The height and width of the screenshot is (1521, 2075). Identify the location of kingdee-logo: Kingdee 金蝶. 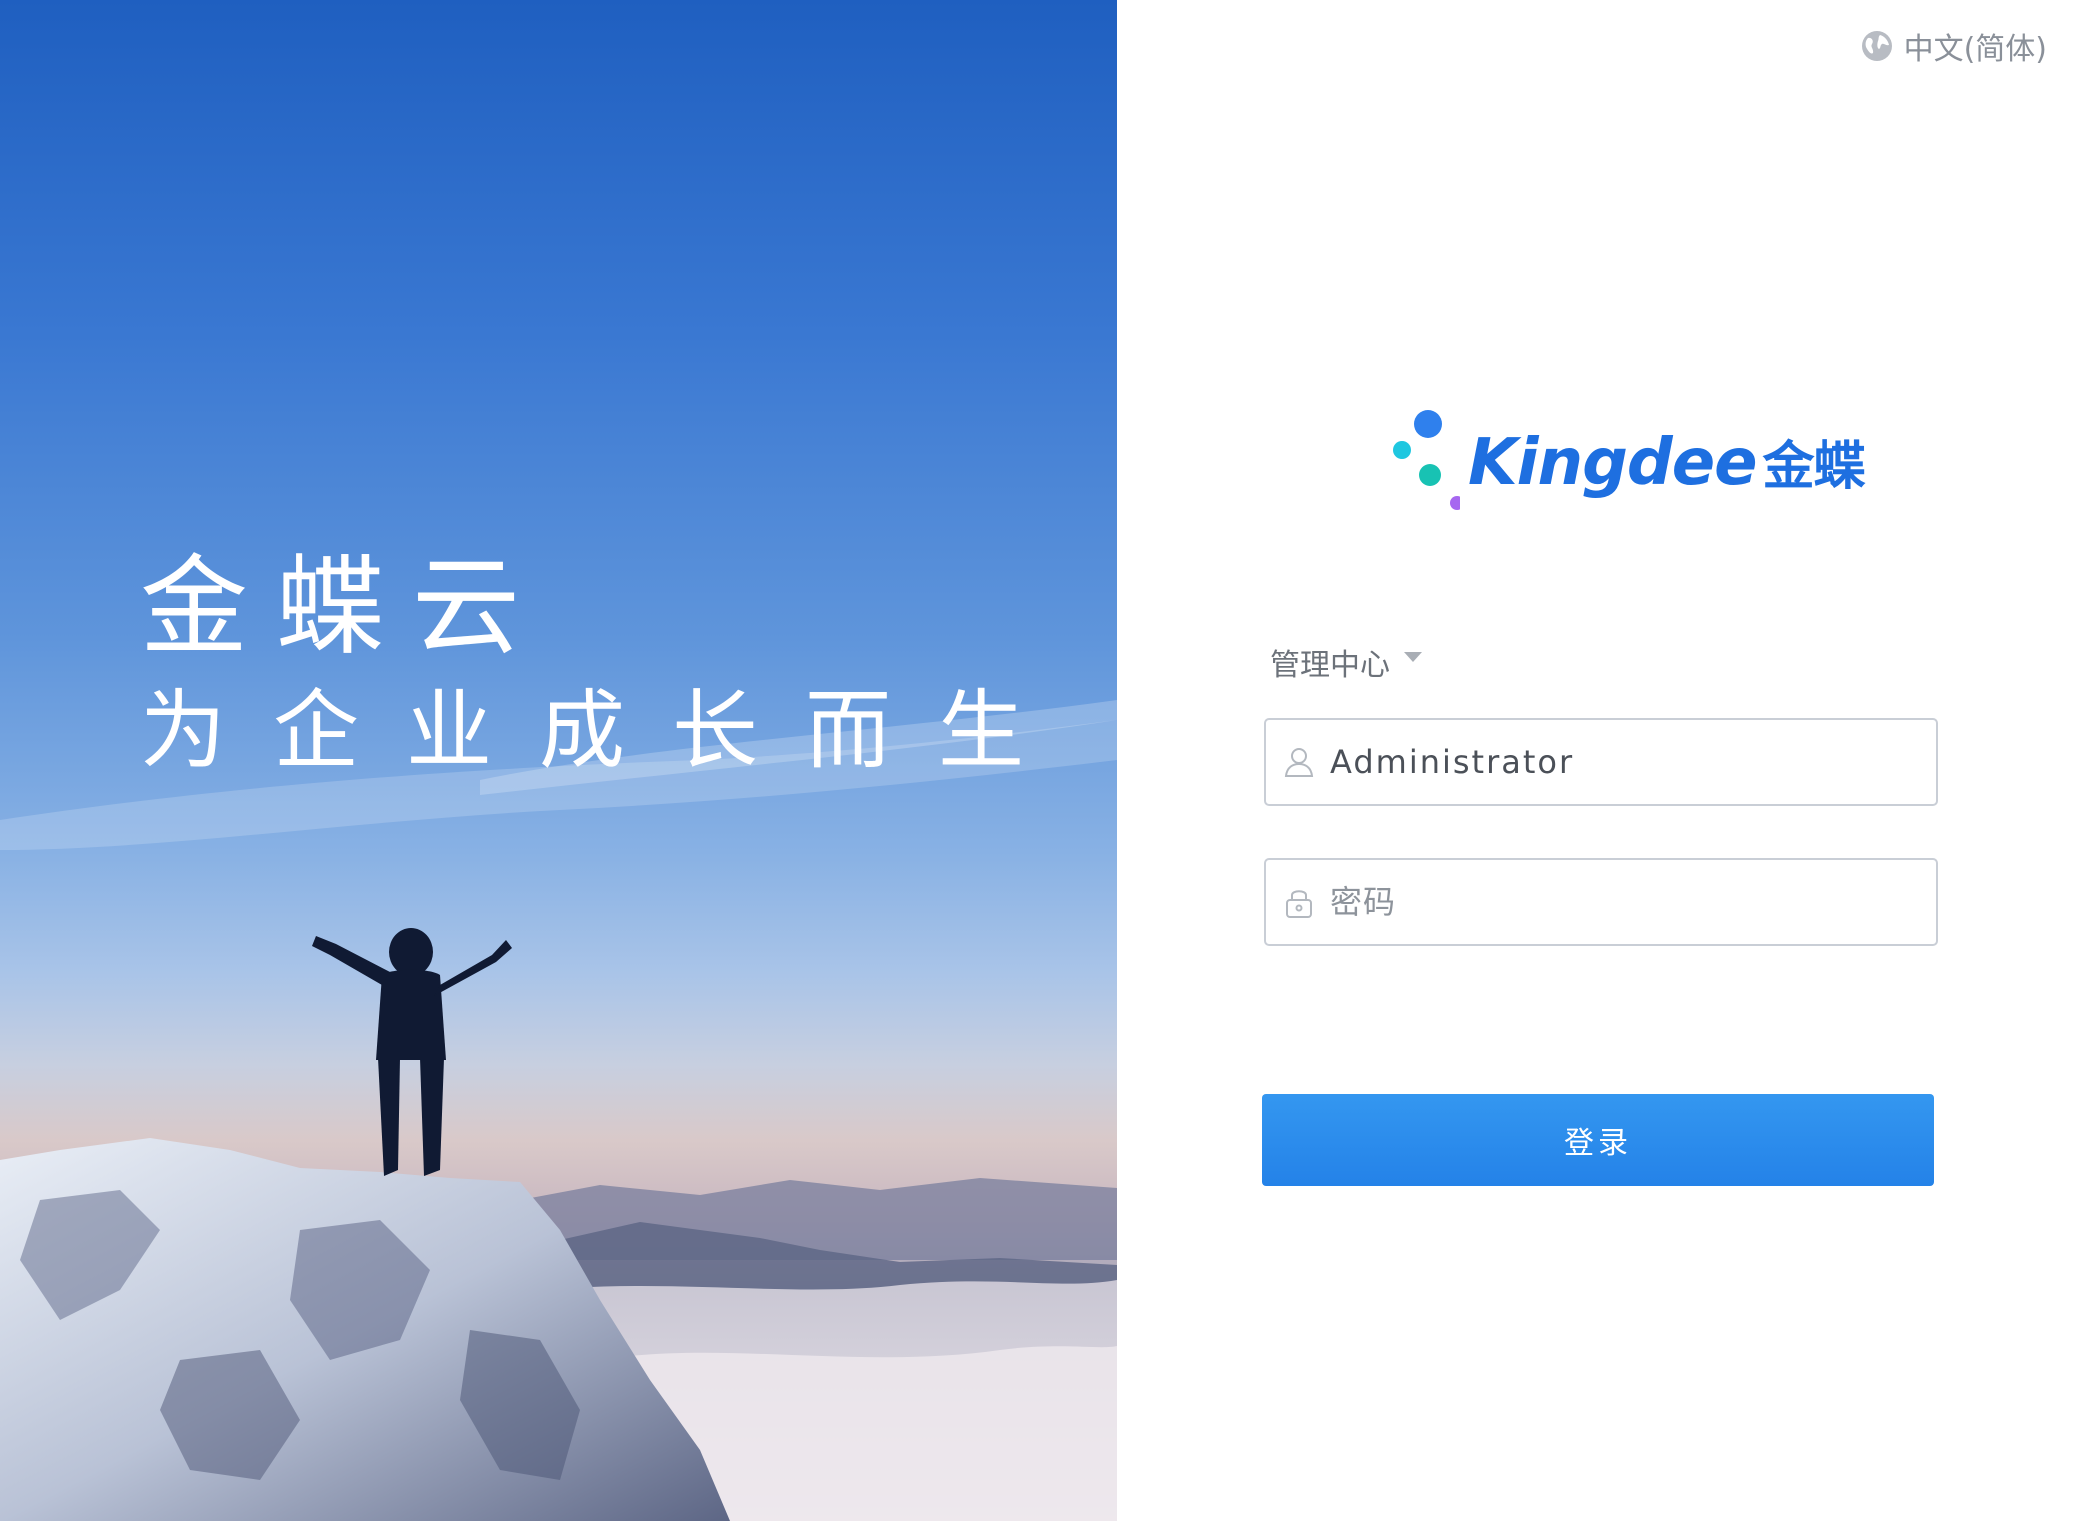
(1628, 462).